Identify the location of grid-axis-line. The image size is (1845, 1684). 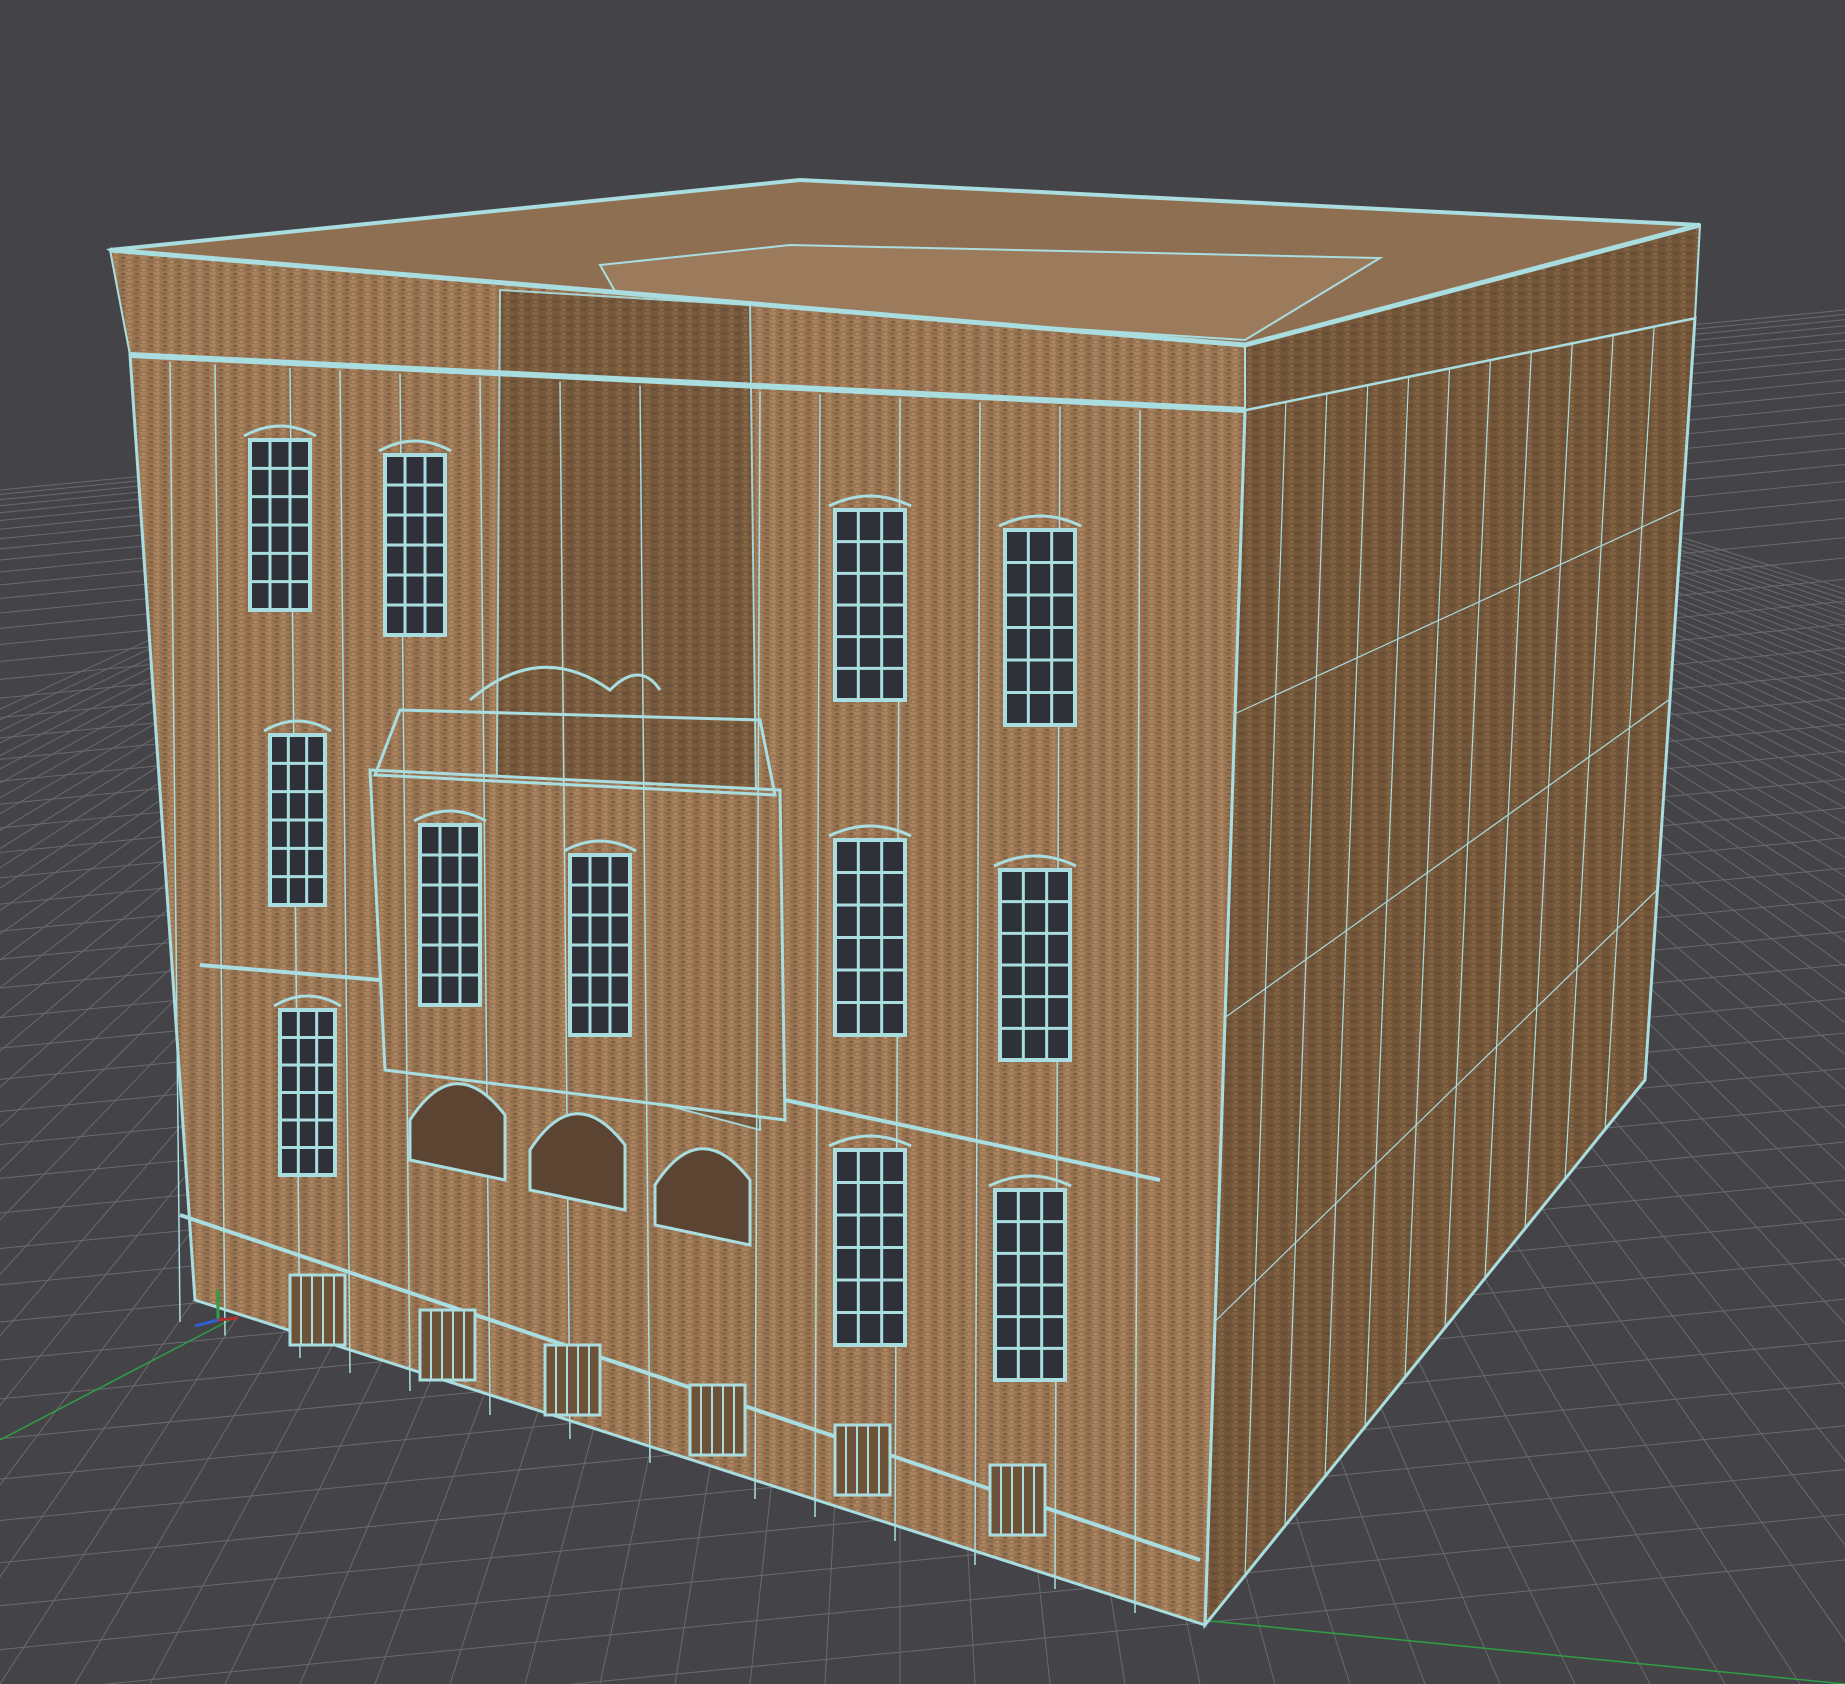
(1522, 1651).